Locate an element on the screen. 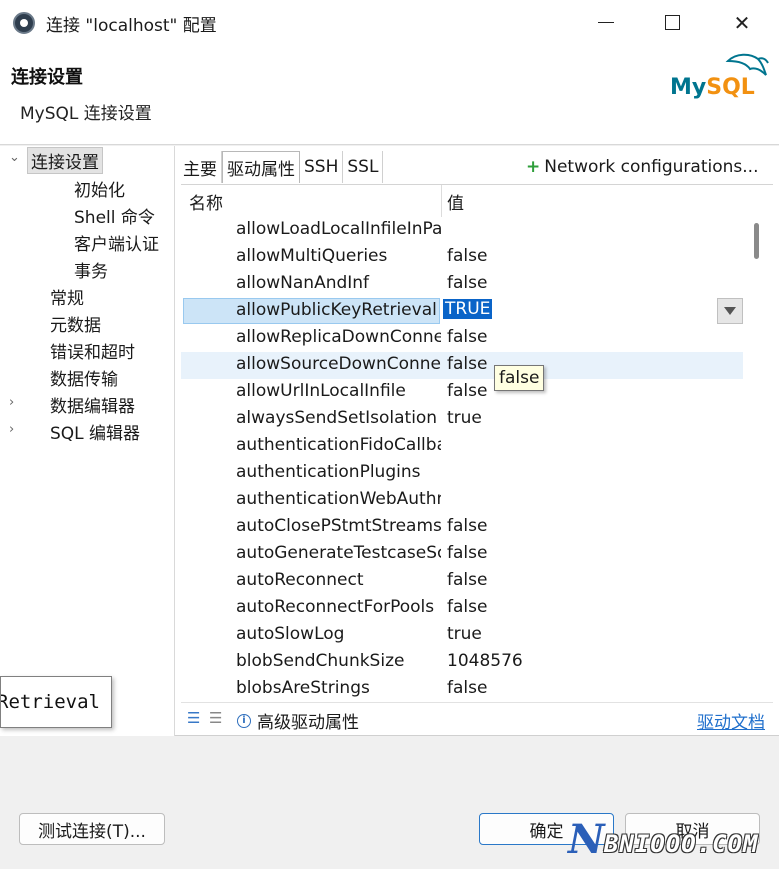  close-button: ✕ is located at coordinates (742, 22).